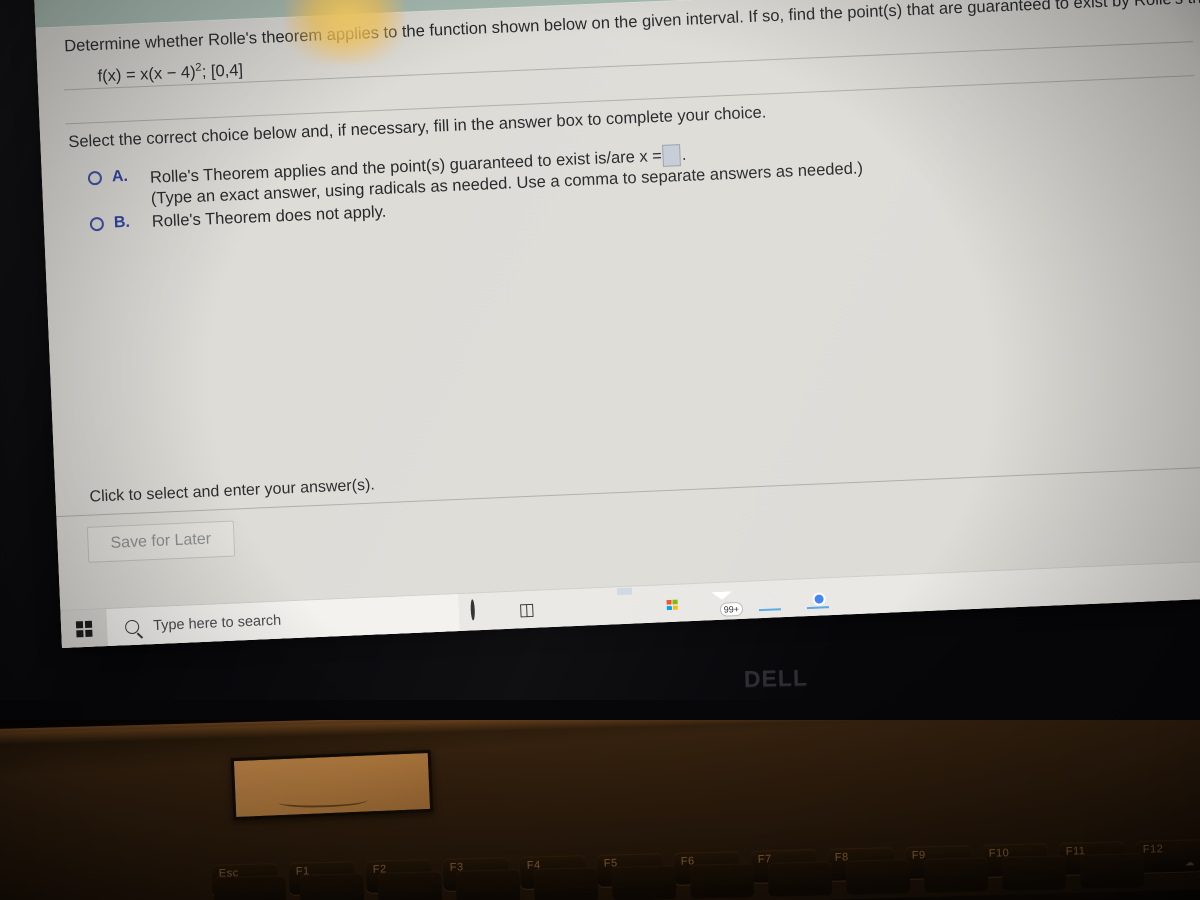 Image resolution: width=1200 pixels, height=900 pixels. What do you see at coordinates (217, 623) in the screenshot?
I see `search-placeholder: Type here to search` at bounding box center [217, 623].